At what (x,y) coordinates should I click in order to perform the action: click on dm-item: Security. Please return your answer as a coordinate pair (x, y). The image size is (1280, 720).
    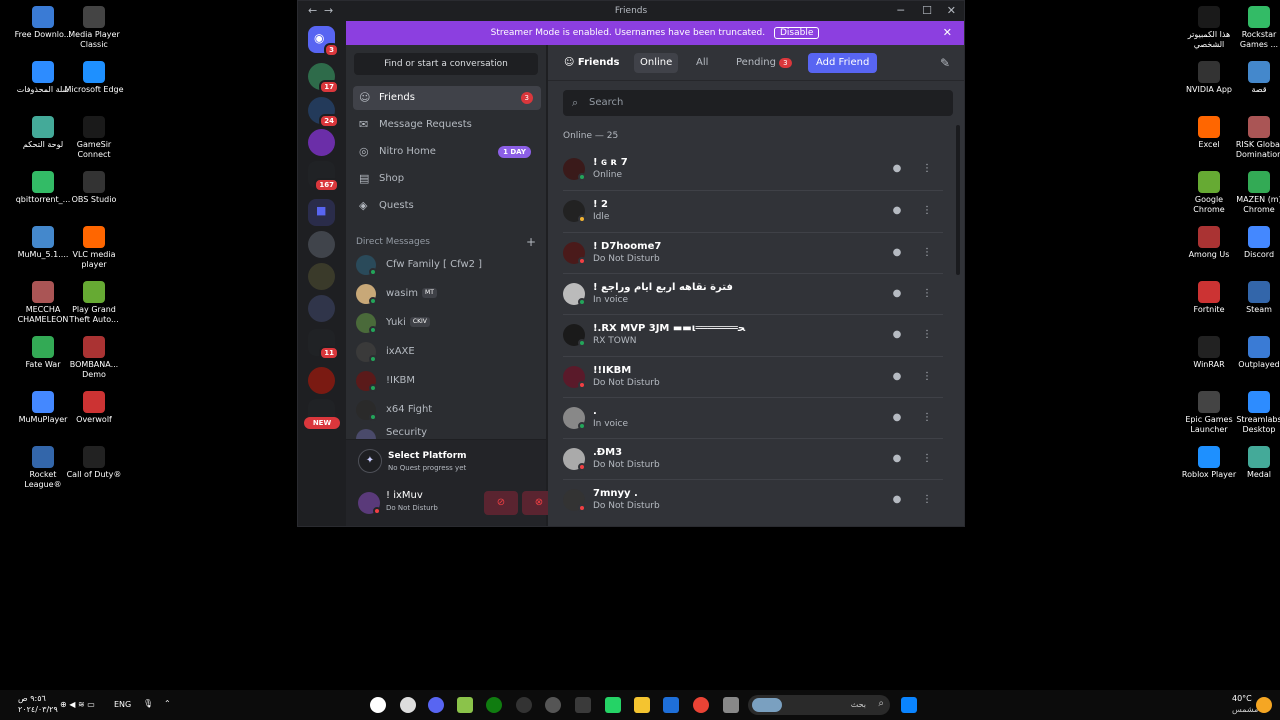
    Looking at the image, I should click on (446, 432).